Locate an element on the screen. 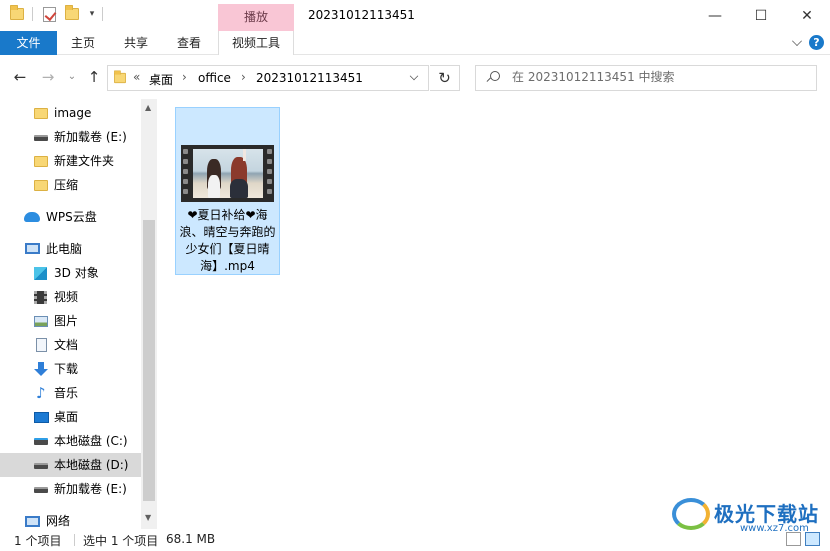 Image resolution: width=830 pixels, height=551 pixels. navigation-bar: ← → ⌄ ↑ « 桌面 › office › 20231012113451 ↻ is located at coordinates (415, 77).